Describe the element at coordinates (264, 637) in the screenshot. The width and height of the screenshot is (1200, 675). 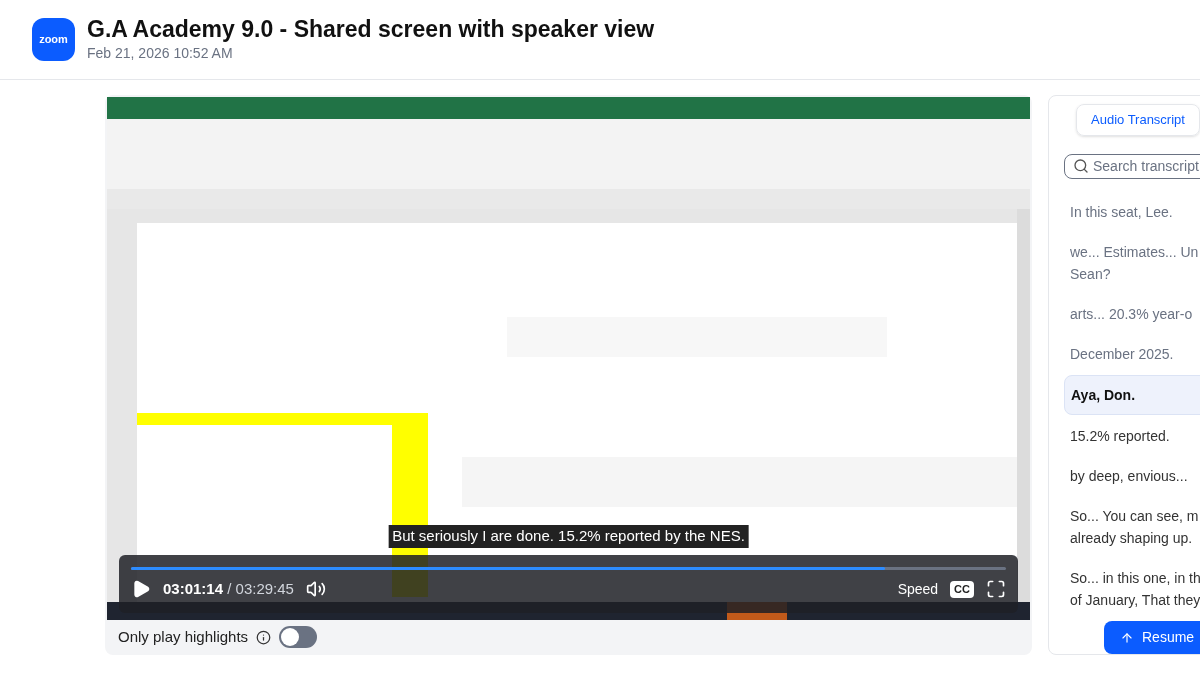
I see `info-icon` at that location.